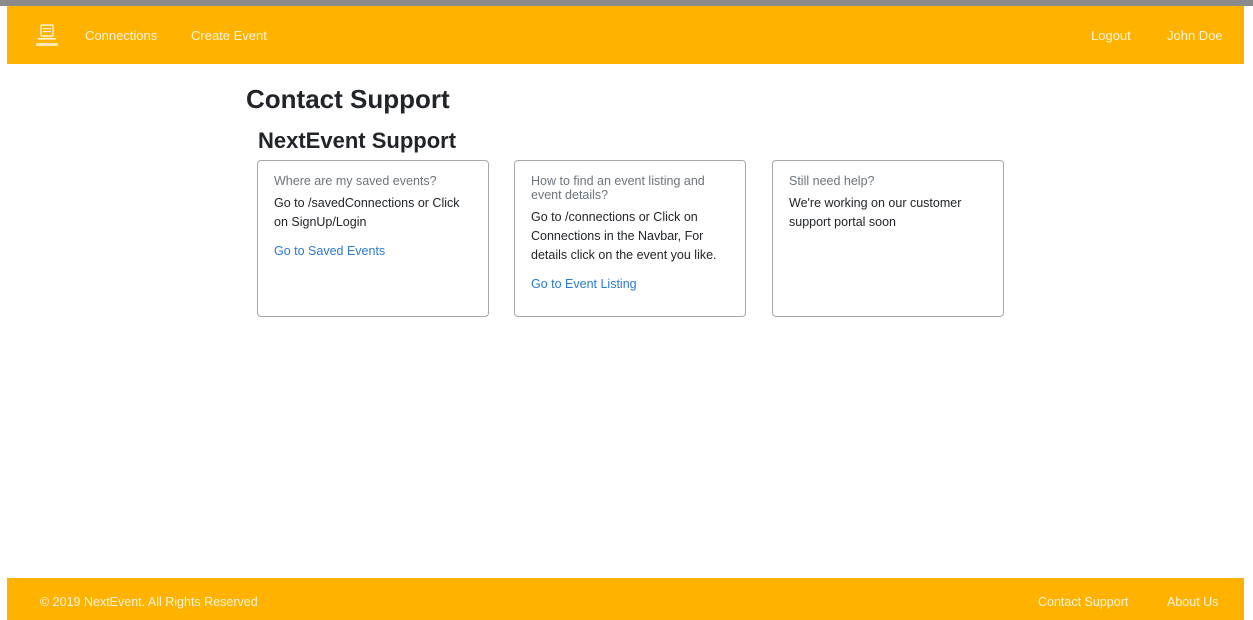 Image resolution: width=1253 pixels, height=620 pixels. What do you see at coordinates (1083, 602) in the screenshot?
I see `footer-link-contact-support: Contact Support` at bounding box center [1083, 602].